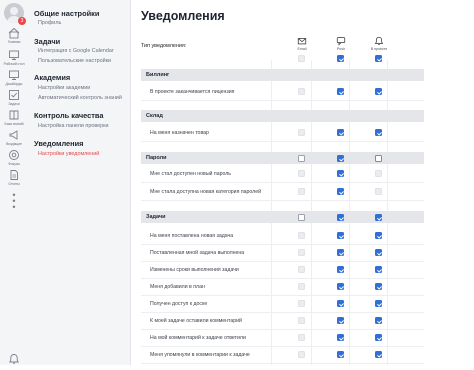  What do you see at coordinates (68, 154) in the screenshot?
I see `nav-item: Настройки уведомлений` at bounding box center [68, 154].